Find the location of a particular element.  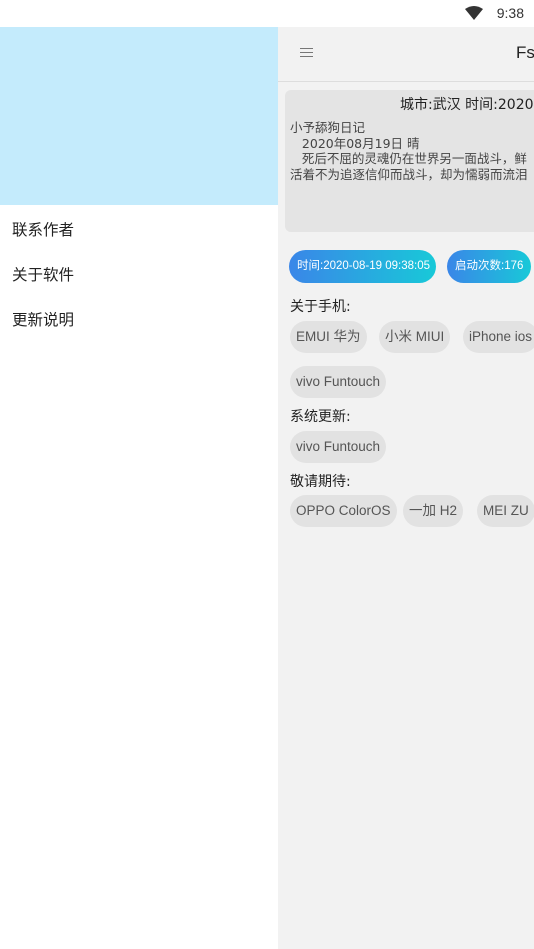

chip-ios: iPhone ios is located at coordinates (498, 337).